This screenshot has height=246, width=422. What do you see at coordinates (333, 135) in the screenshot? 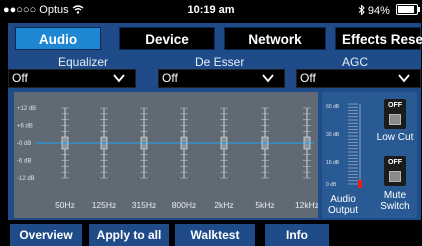
I see `meter-scale-label: 30 dB` at bounding box center [333, 135].